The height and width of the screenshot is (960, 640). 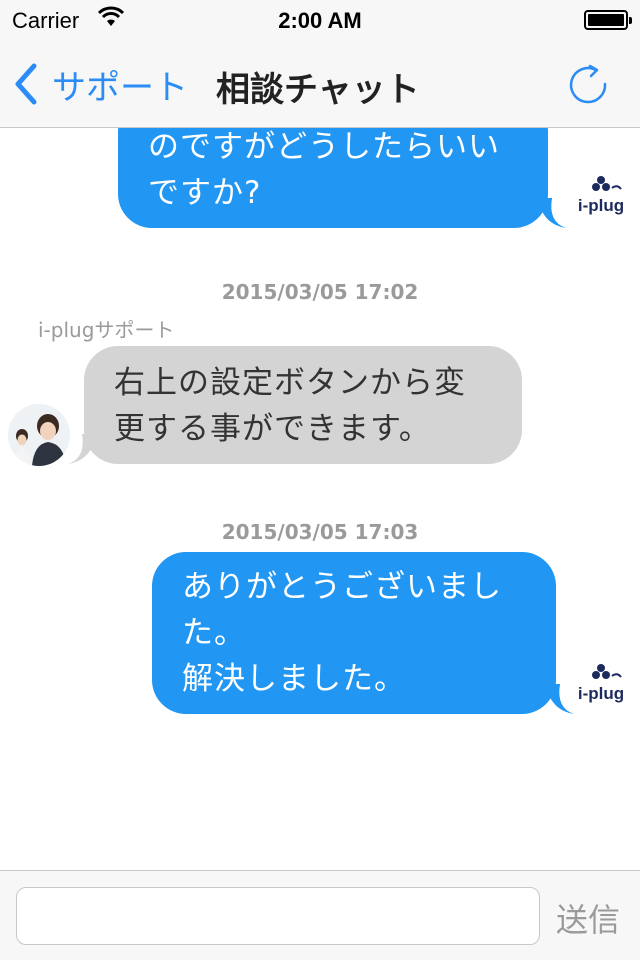 I want to click on outgoing-message-bubble: ありがとうございまし た。 解決しました。, so click(x=354, y=633).